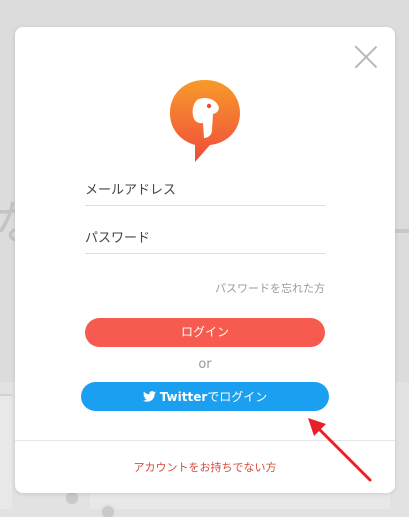 This screenshot has height=517, width=409. What do you see at coordinates (366, 57) in the screenshot?
I see `close-icon` at bounding box center [366, 57].